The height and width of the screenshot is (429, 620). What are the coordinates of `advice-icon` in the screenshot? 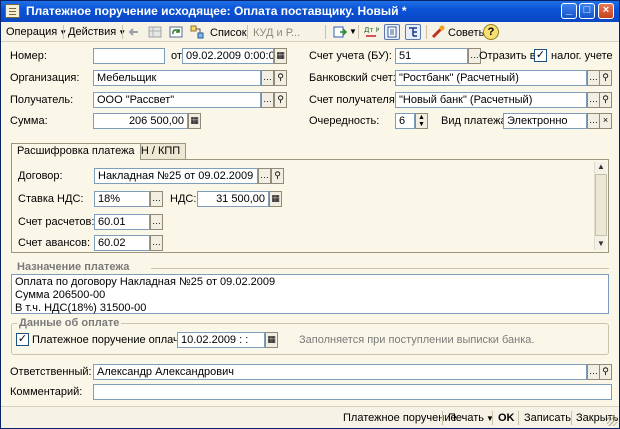 It's located at (438, 32).